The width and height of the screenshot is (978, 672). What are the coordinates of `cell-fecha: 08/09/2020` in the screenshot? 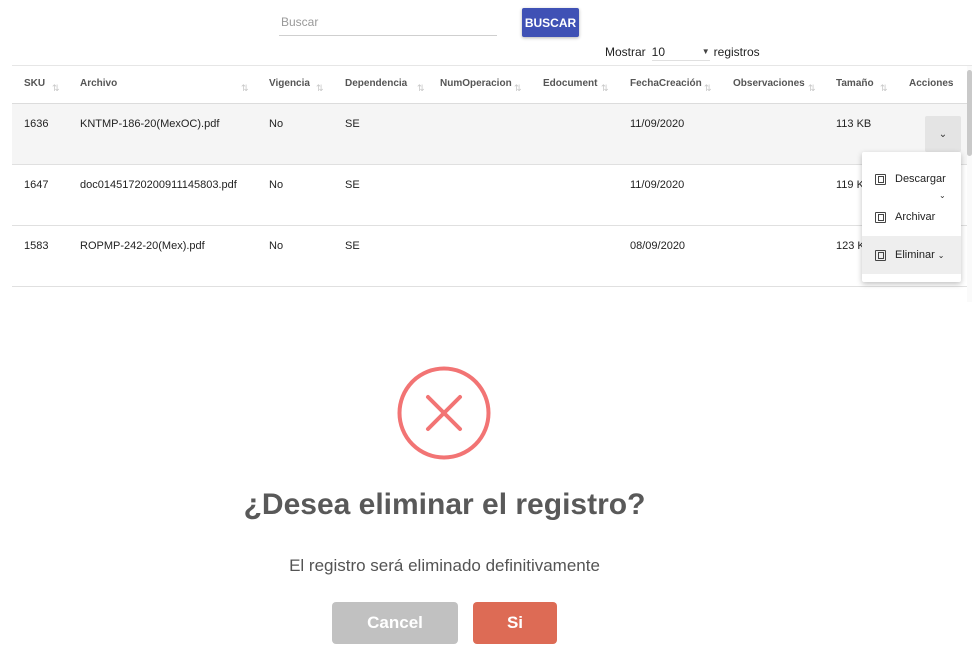 It's located at (658, 246).